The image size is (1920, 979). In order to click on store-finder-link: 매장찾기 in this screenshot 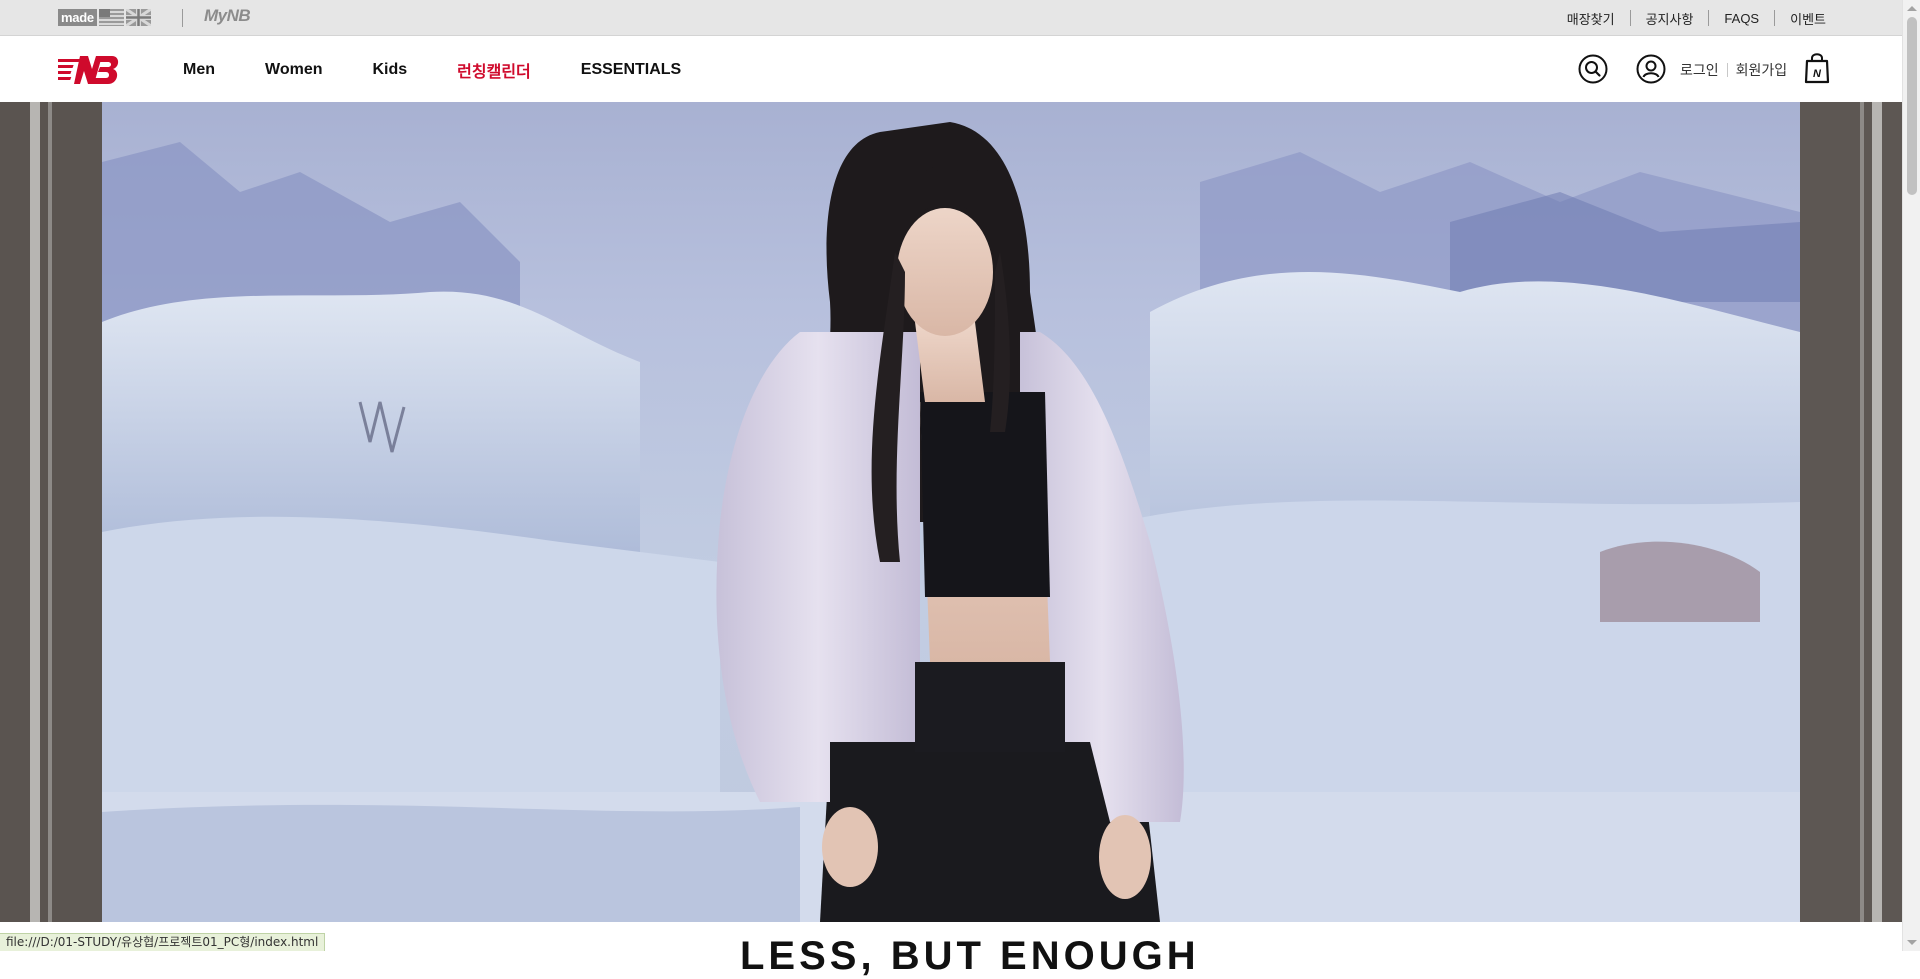, I will do `click(1591, 18)`.